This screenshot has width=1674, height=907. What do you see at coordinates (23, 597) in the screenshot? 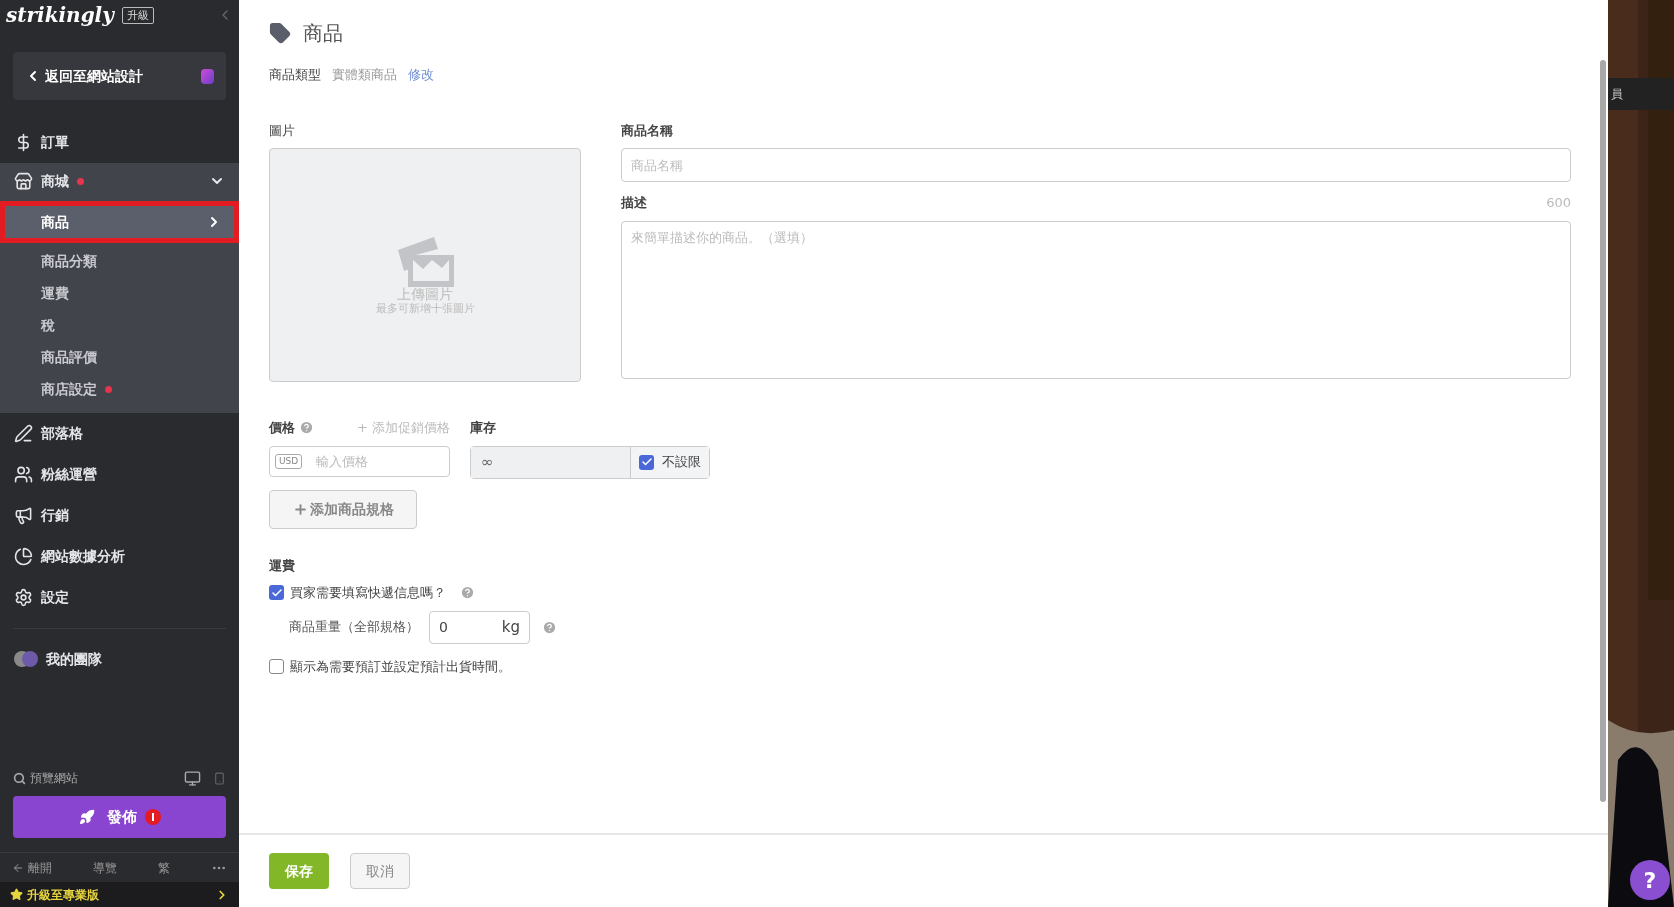
I see `settings-icon` at bounding box center [23, 597].